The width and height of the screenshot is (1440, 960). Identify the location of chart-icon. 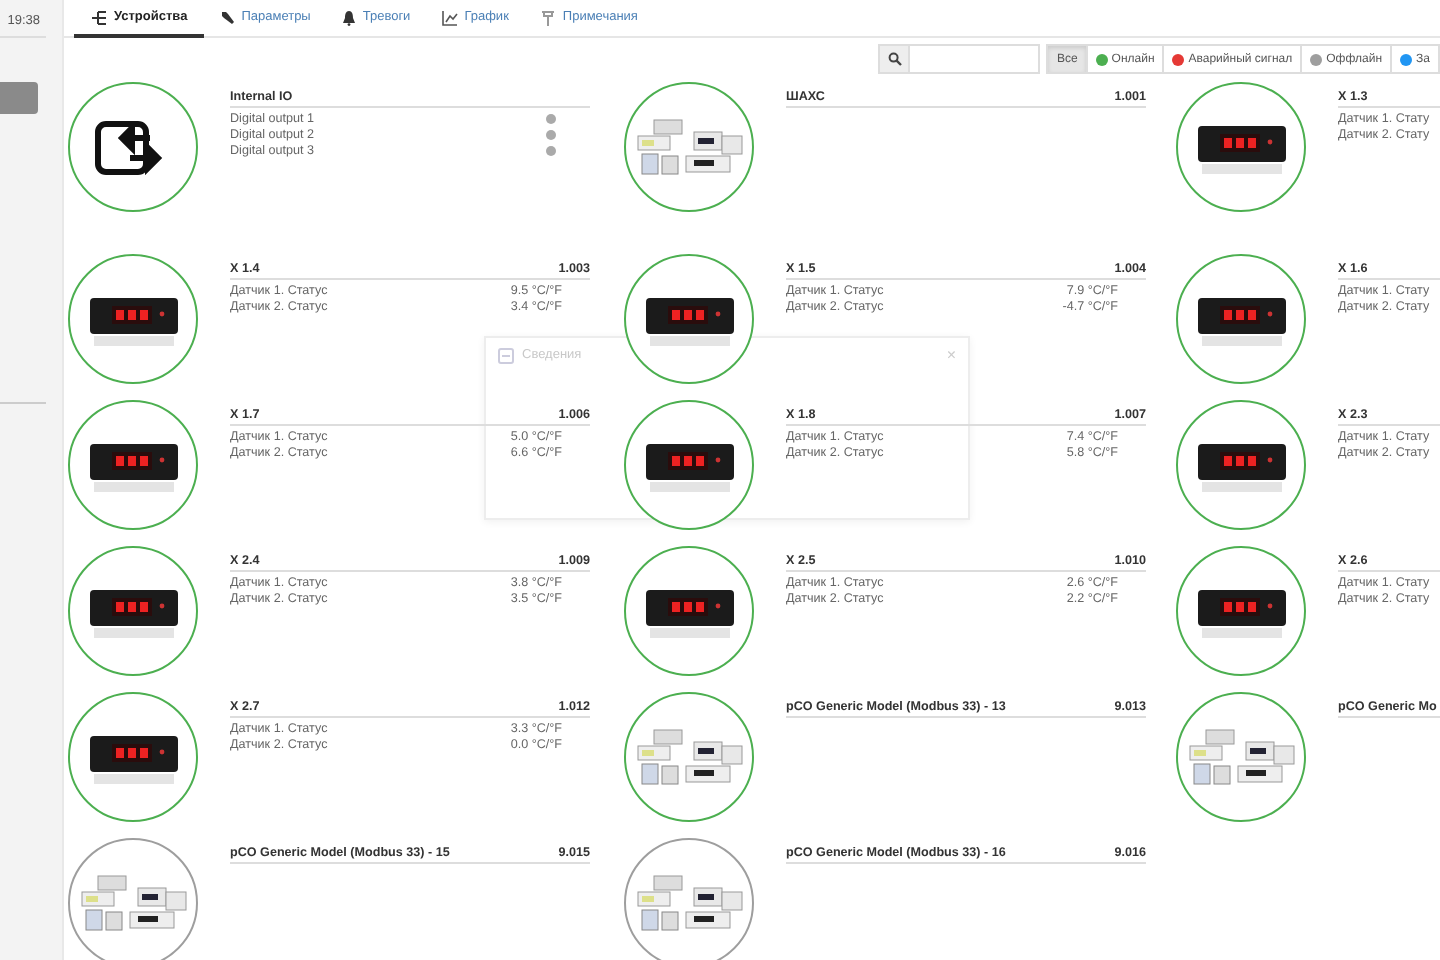
(450, 17).